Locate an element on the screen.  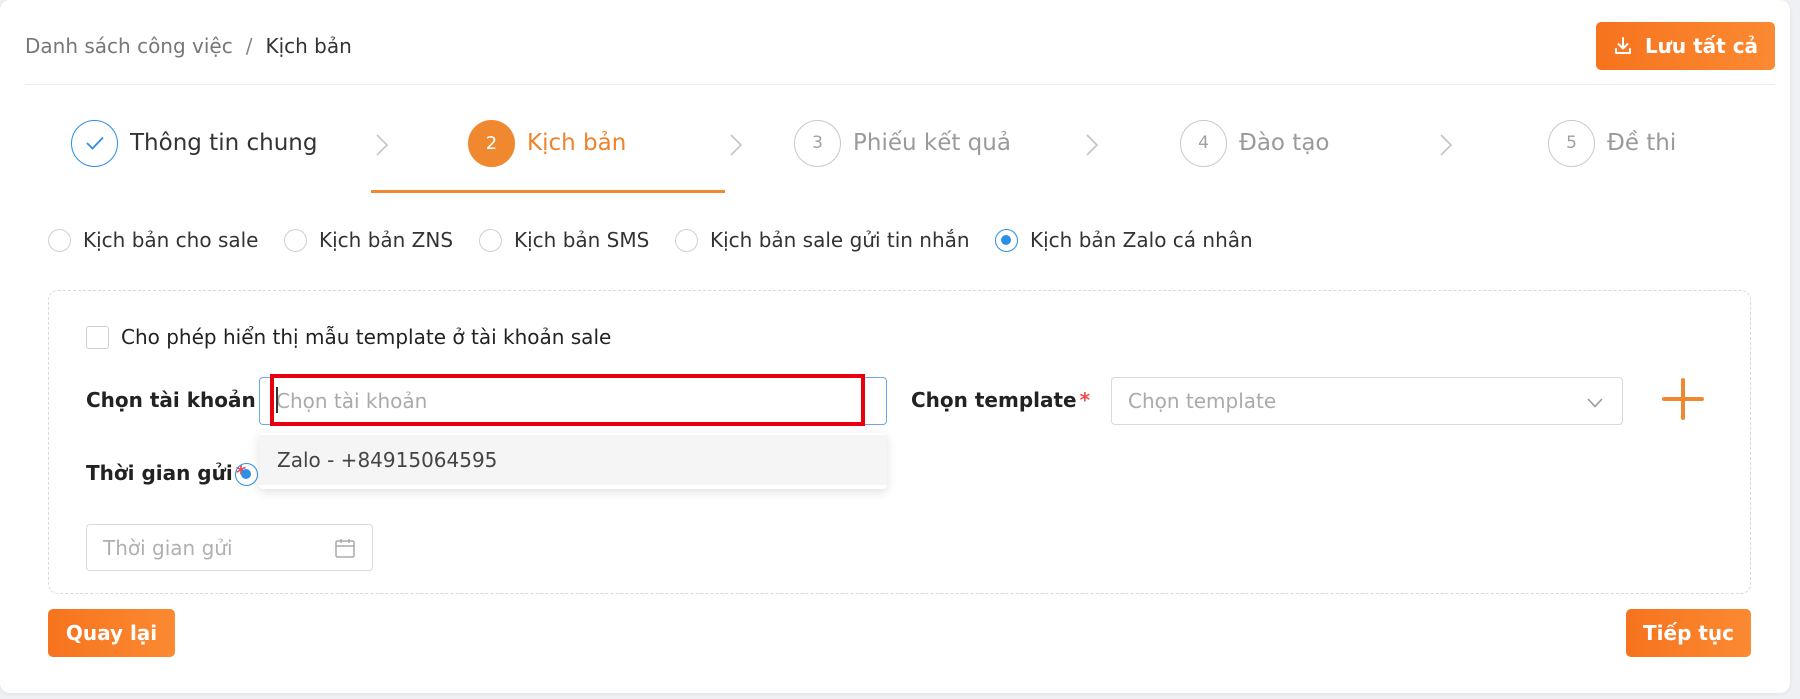
radio-script-zalo-personal: Kịch bản Zalo cá nhân is located at coordinates (1124, 240).